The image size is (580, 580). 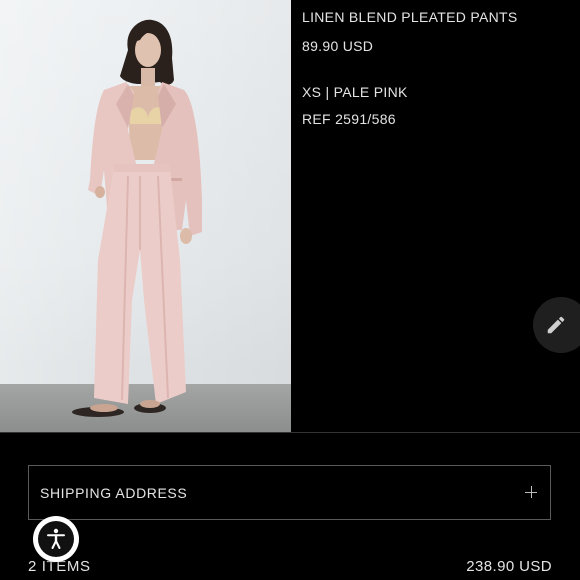 I want to click on pencil-icon, so click(x=556, y=325).